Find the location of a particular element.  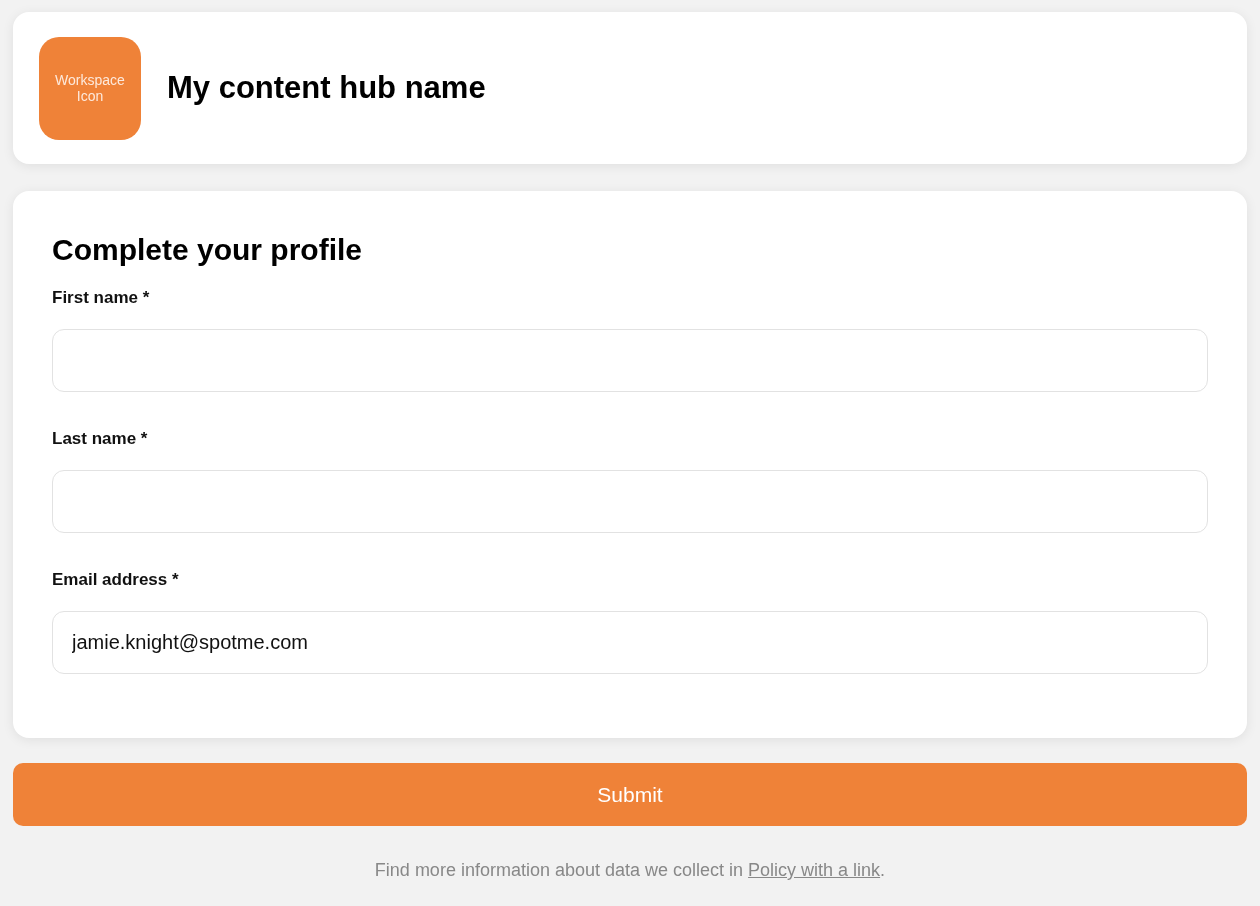

field-label: First name * is located at coordinates (101, 298).